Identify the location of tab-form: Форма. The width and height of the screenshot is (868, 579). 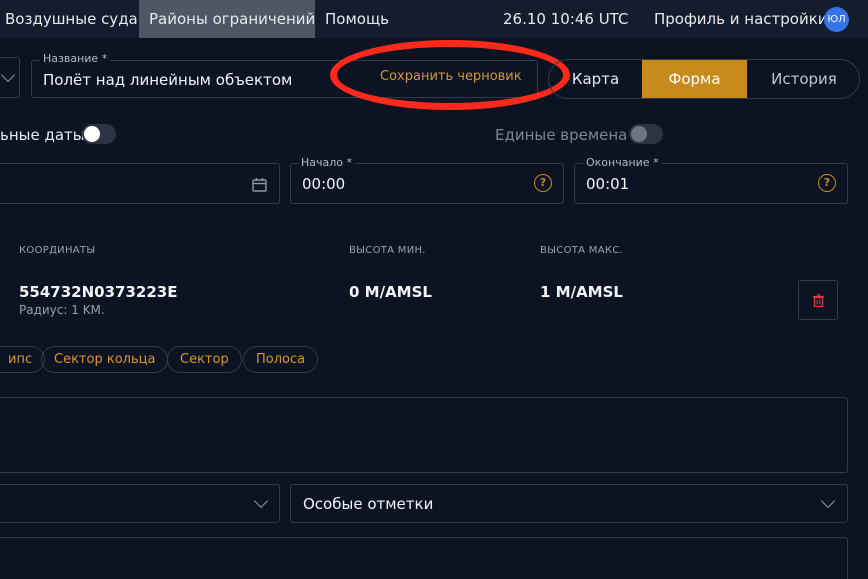
(694, 79).